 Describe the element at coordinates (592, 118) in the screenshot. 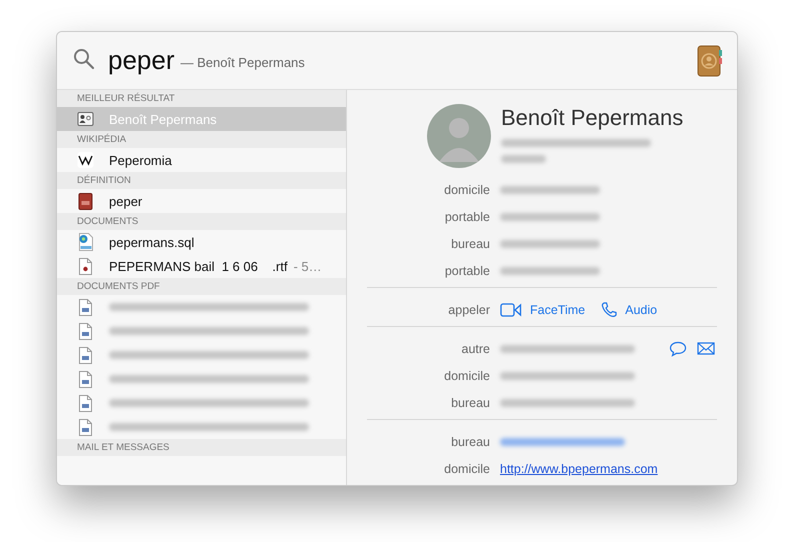

I see `contact-name: Benoît Pepermans` at that location.